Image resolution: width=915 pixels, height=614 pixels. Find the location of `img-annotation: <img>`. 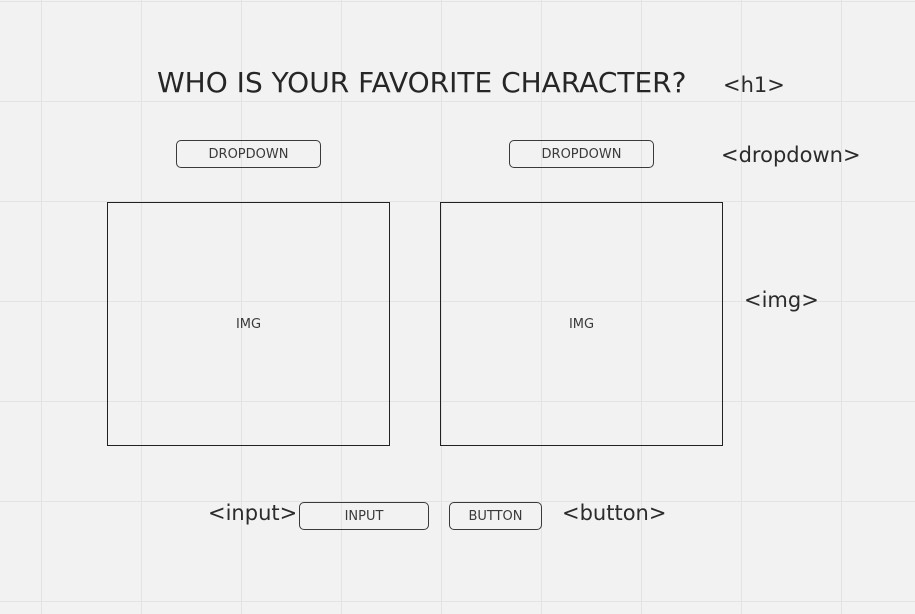

img-annotation: <img> is located at coordinates (781, 300).